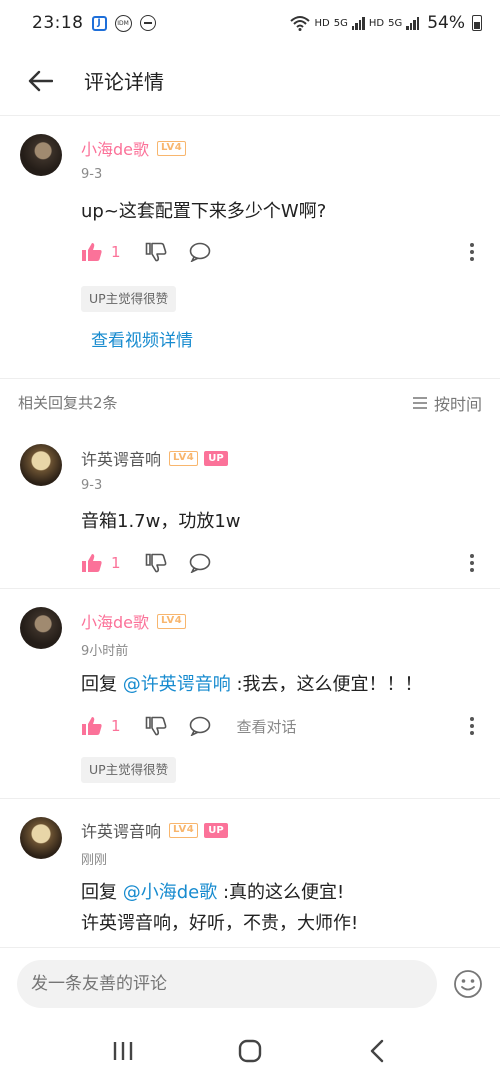  Describe the element at coordinates (161, 521) in the screenshot. I see `comment-text: 音箱1.7w，功放1w` at that location.